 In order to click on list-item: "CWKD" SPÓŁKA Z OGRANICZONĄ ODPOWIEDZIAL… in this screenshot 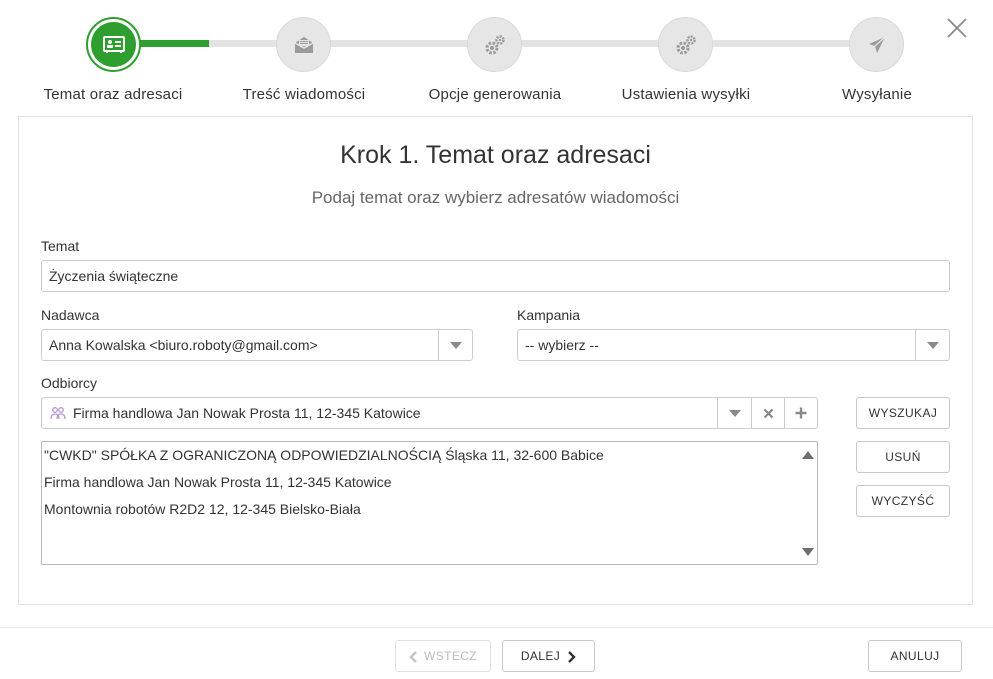, I will do `click(324, 455)`.